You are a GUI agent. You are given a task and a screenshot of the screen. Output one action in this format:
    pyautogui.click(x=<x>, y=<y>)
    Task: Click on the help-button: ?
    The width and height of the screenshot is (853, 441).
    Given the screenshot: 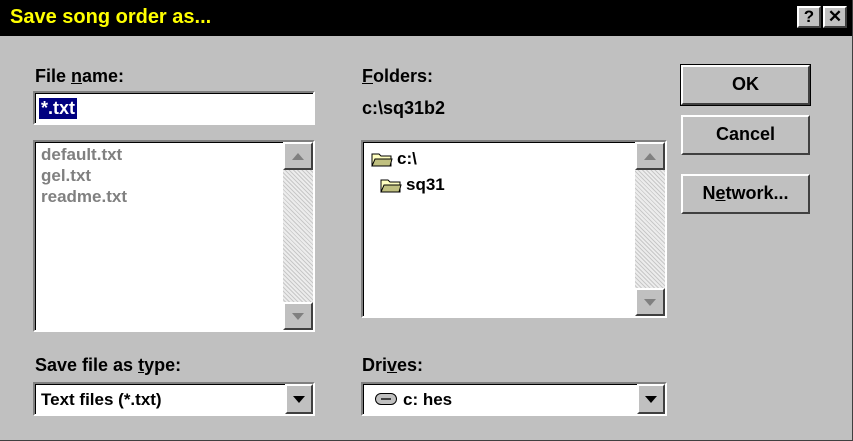 What is the action you would take?
    pyautogui.click(x=809, y=17)
    